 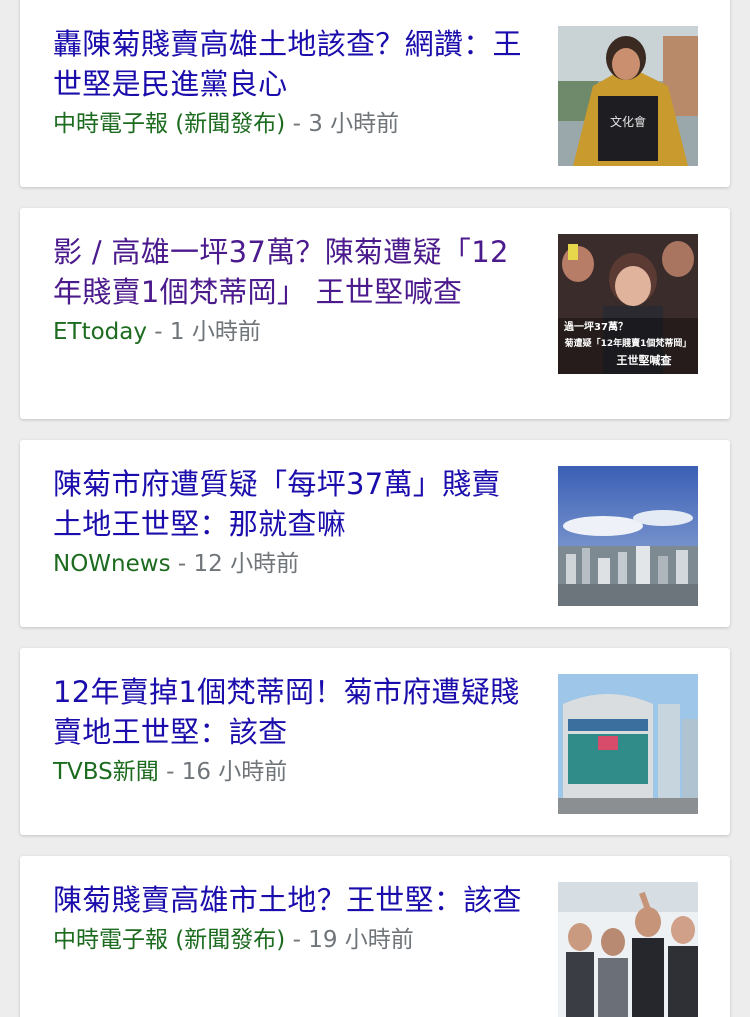 I want to click on thumbnail-caption-line1: 過一坪37萬？, so click(x=595, y=326).